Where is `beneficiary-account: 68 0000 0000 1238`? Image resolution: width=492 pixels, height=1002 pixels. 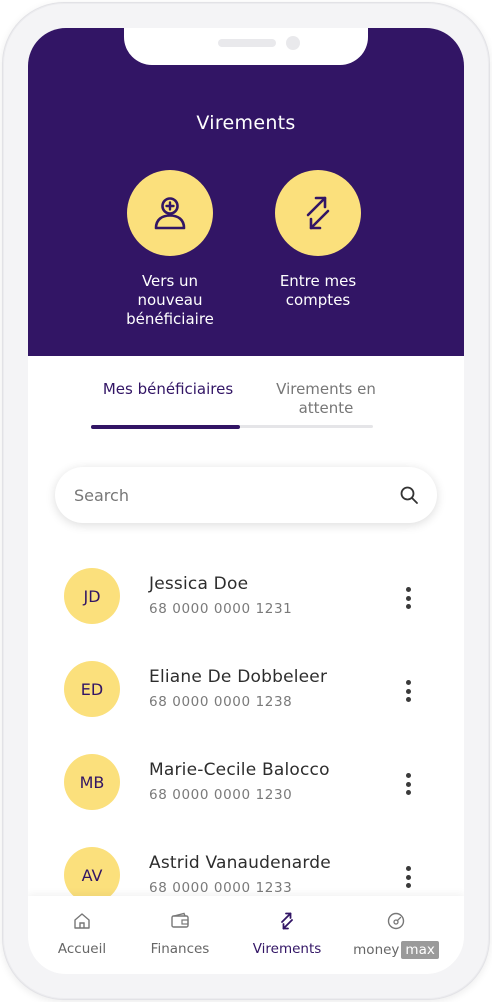 beneficiary-account: 68 0000 0000 1238 is located at coordinates (221, 702).